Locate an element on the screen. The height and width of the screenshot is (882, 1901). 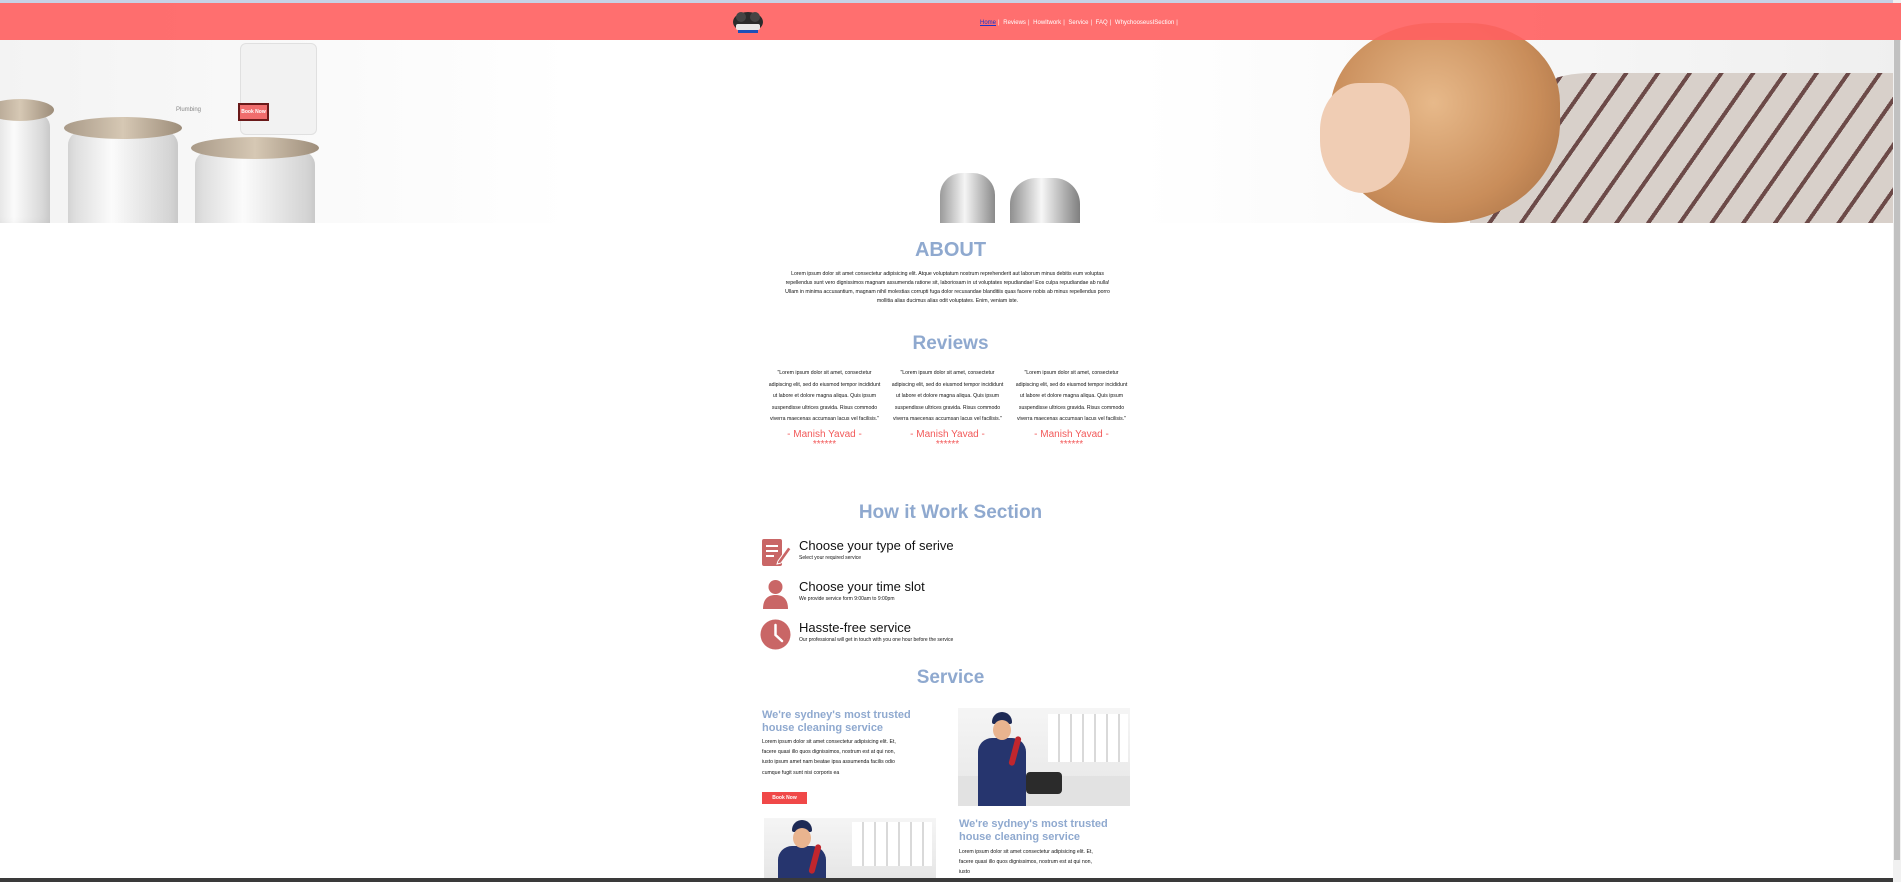
hero-search-input: Plumbing is located at coordinates (188, 110).